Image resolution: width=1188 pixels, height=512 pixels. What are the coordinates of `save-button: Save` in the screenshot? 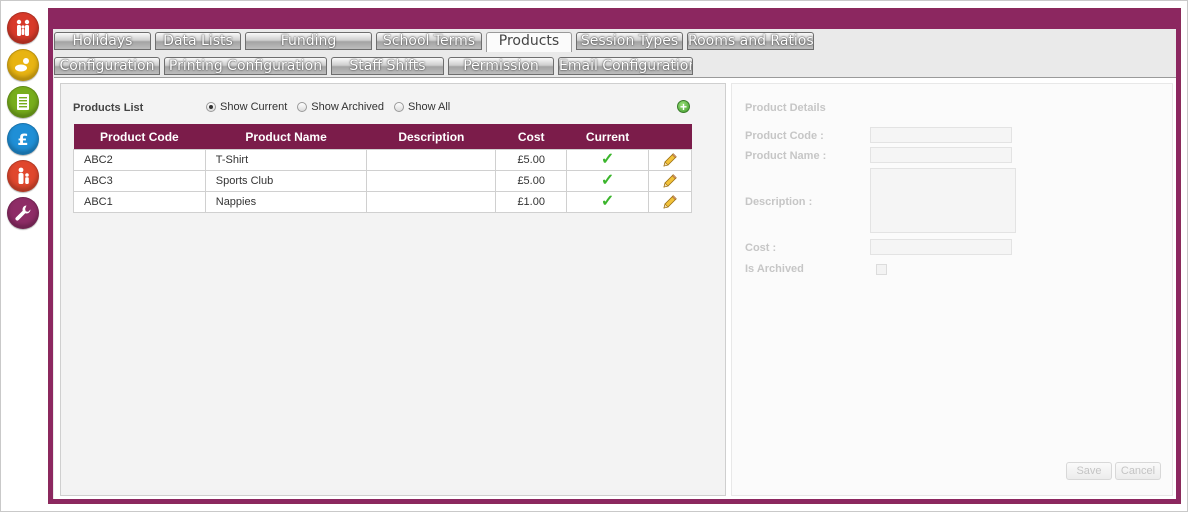 It's located at (1089, 471).